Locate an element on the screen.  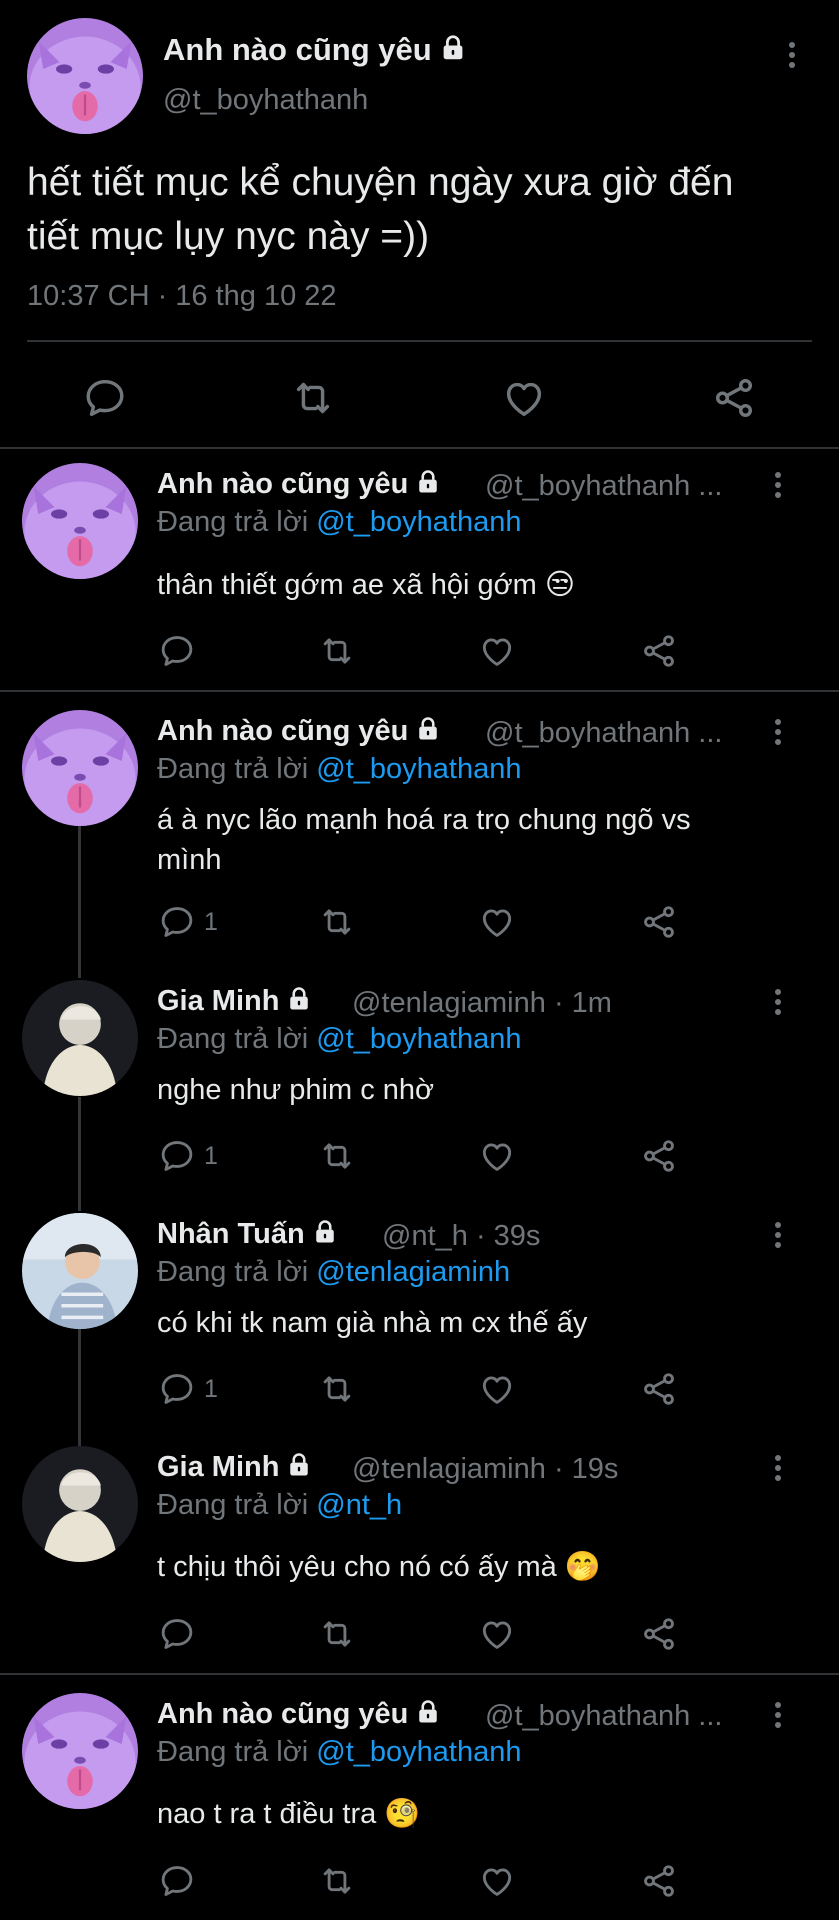
reply-text: có khi tk nam già nhà m cx thế ấy is located at coordinates (372, 1323).